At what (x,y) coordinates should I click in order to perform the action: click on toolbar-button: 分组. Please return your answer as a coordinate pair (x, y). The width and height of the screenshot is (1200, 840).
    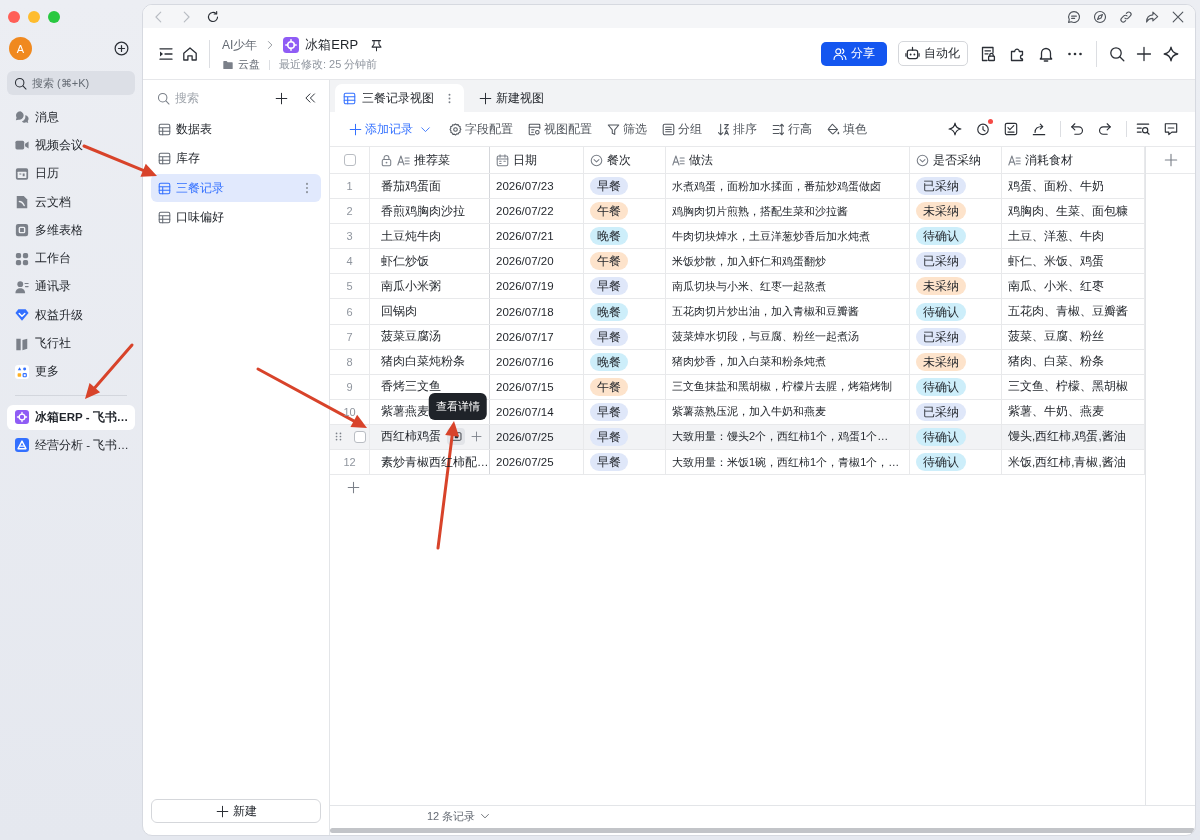
    Looking at the image, I should click on (682, 129).